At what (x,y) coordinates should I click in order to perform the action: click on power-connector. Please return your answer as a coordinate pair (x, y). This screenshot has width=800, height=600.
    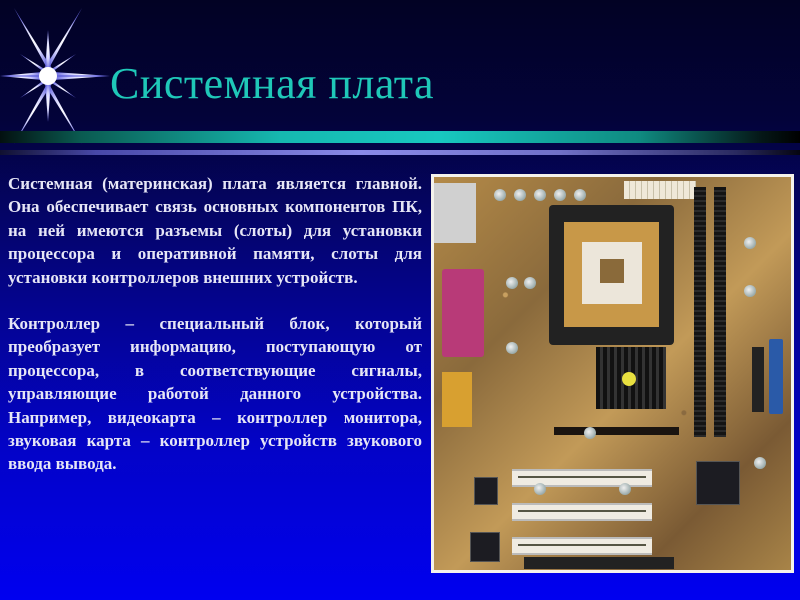
    Looking at the image, I should click on (660, 190).